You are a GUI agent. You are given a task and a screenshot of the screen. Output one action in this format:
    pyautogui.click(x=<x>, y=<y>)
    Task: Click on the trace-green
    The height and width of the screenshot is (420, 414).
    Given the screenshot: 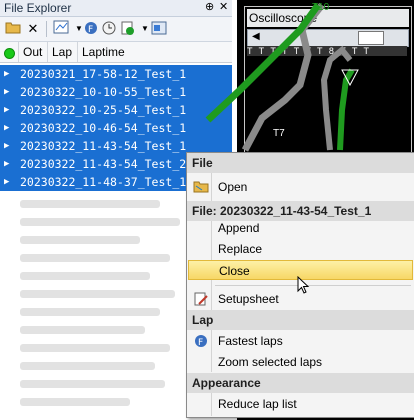 What is the action you would take?
    pyautogui.click(x=263, y=62)
    